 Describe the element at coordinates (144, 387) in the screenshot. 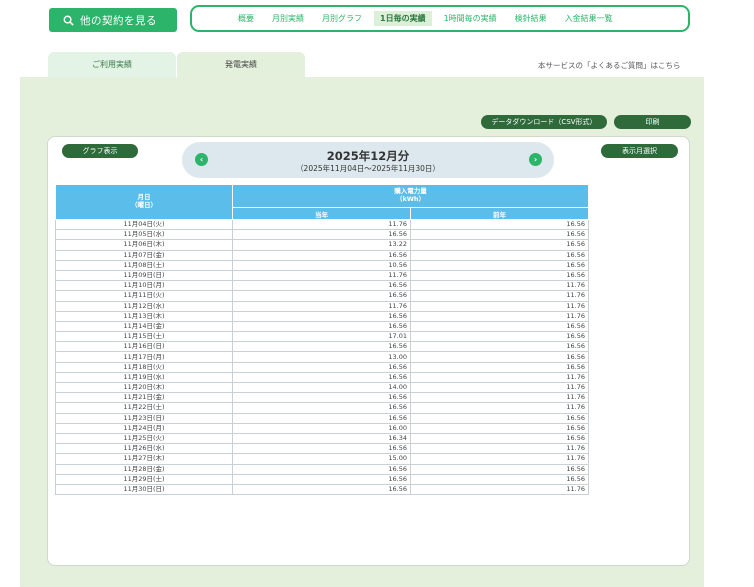

I see `row-date-cell: 11月20日(木)` at that location.